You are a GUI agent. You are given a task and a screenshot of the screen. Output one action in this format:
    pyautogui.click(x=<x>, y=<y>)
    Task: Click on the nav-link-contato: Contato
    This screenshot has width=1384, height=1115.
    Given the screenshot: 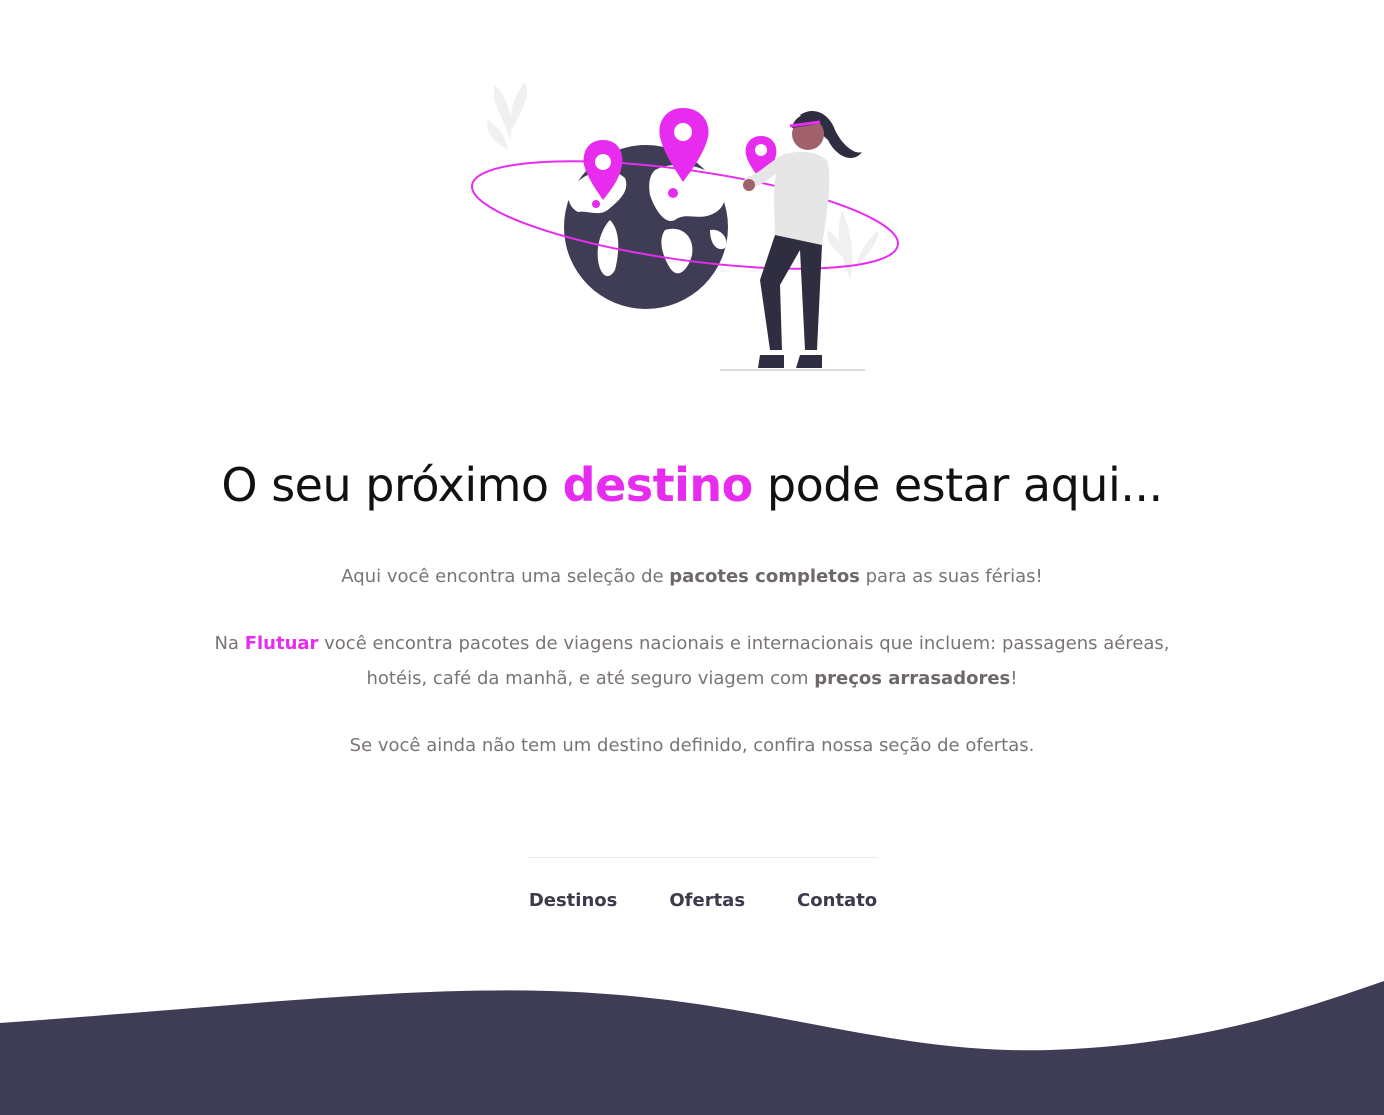 What is the action you would take?
    pyautogui.click(x=837, y=900)
    